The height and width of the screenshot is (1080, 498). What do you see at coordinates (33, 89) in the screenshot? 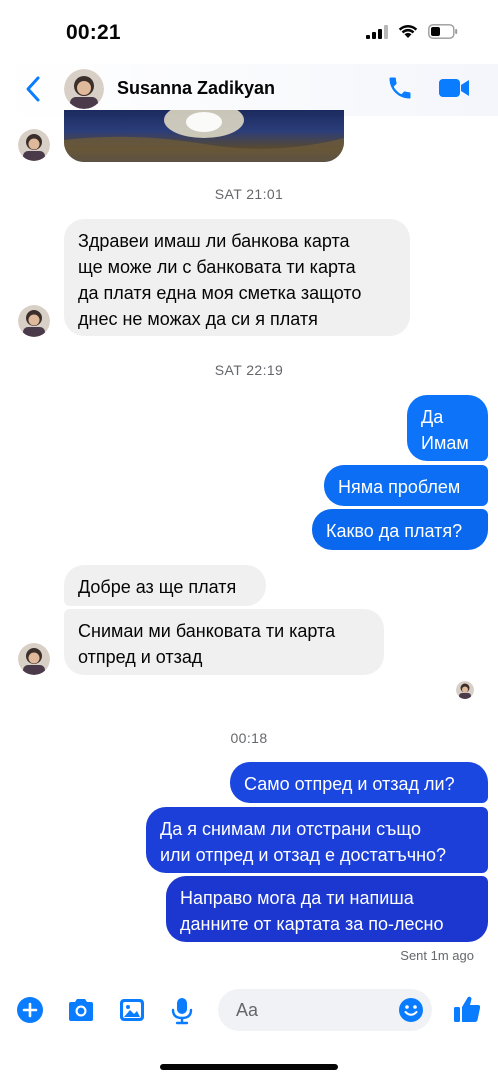
I see `back-chevron-icon` at bounding box center [33, 89].